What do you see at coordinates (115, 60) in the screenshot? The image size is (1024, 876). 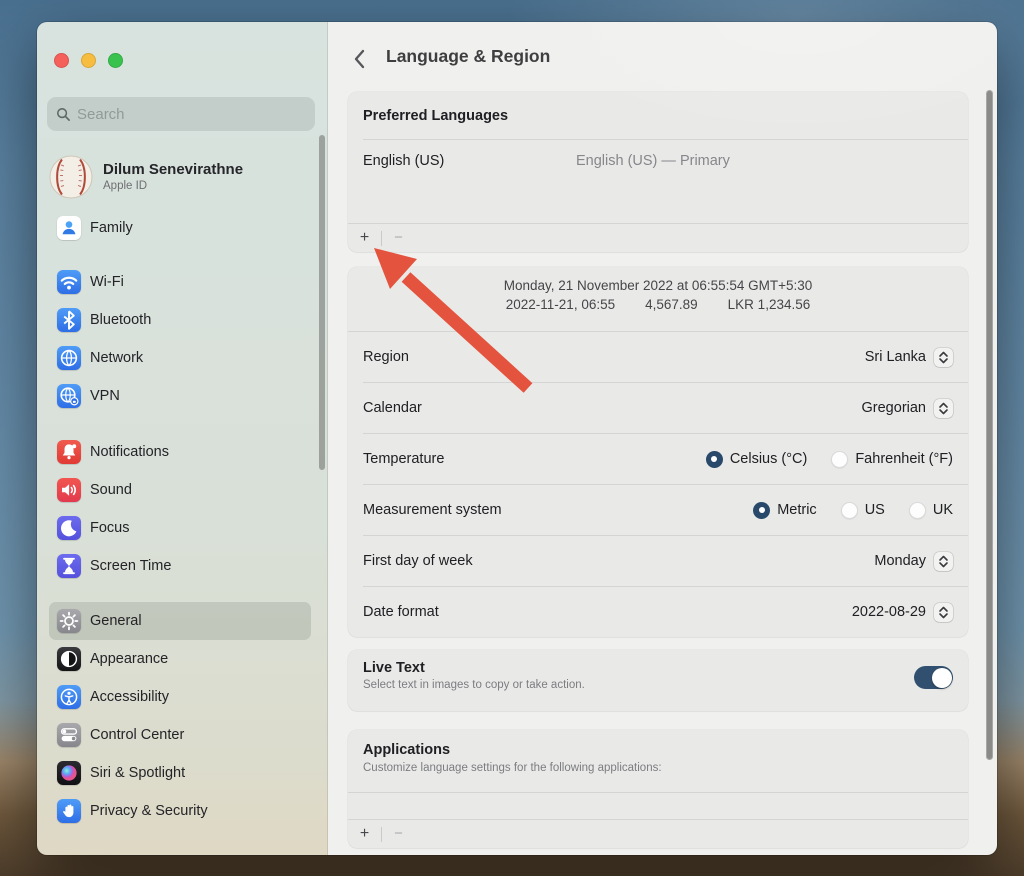 I see `zoom-window-button` at bounding box center [115, 60].